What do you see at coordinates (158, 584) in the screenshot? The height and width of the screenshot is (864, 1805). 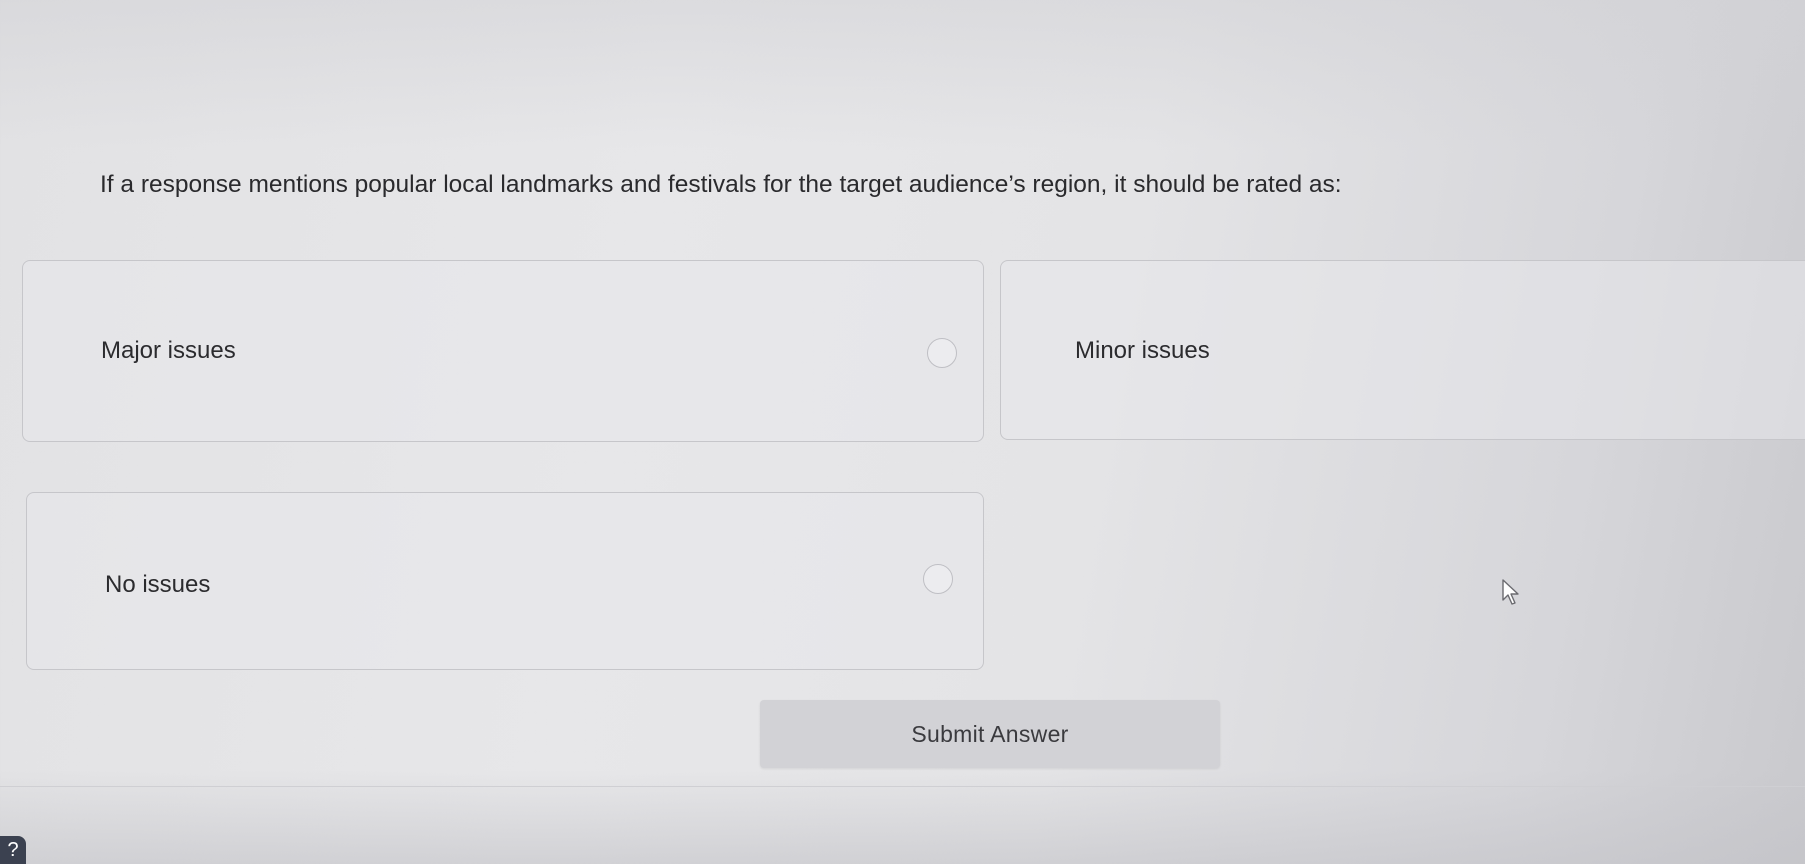 I see `option-label: No issues` at bounding box center [158, 584].